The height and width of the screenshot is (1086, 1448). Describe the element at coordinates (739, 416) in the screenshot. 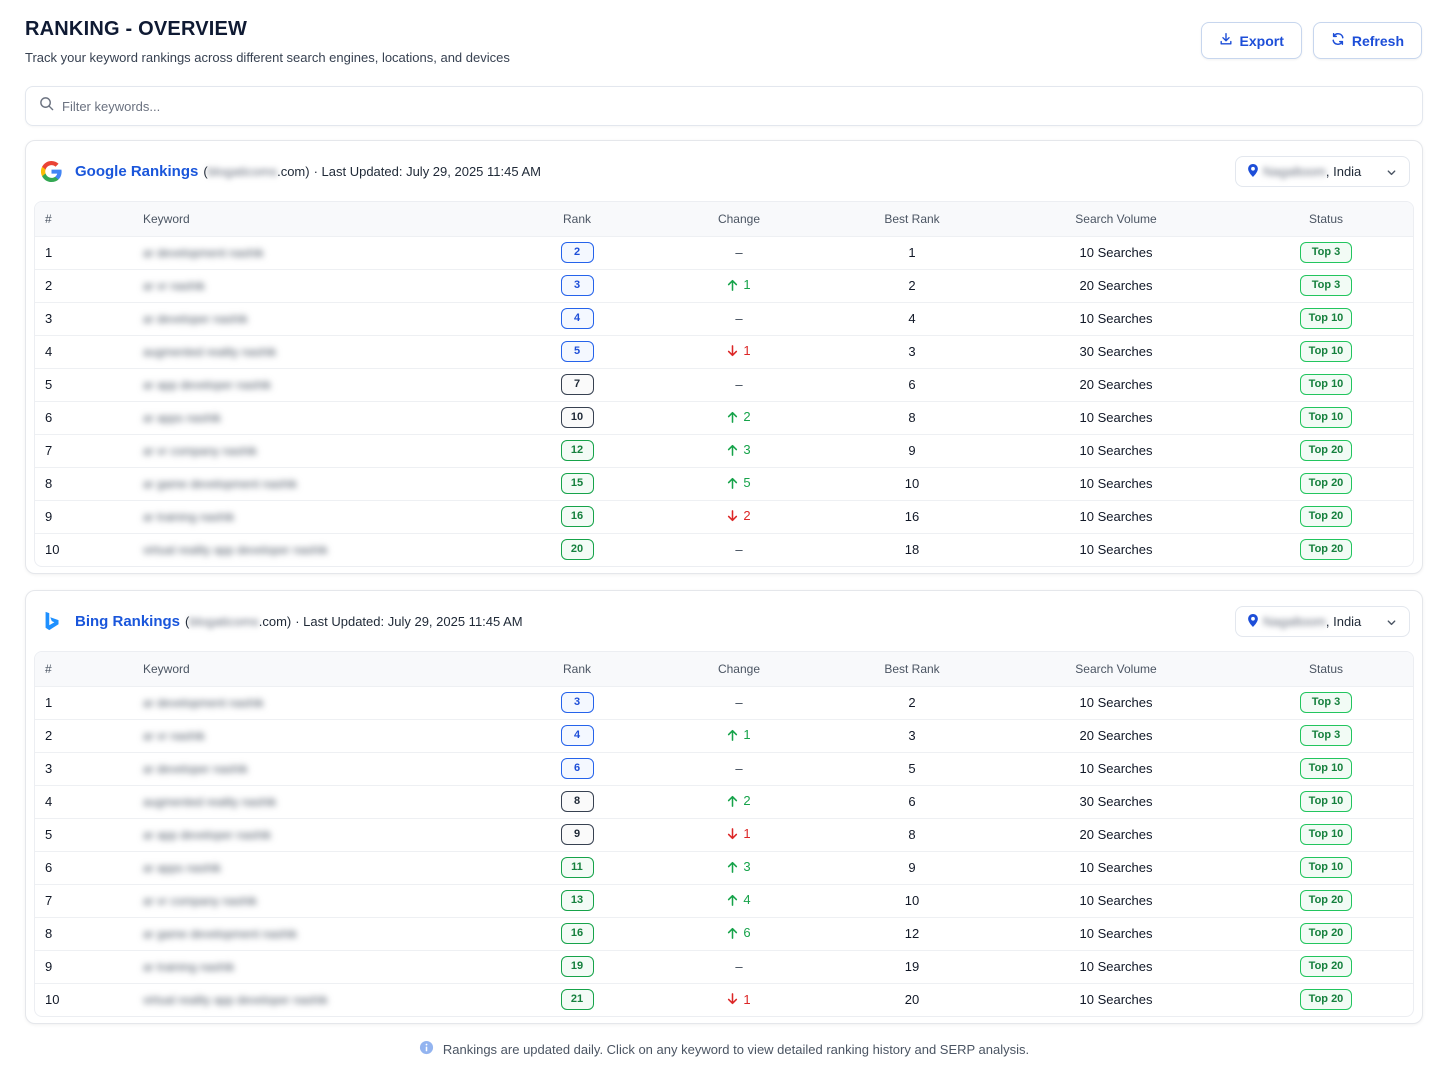

I see `change-value: 2` at that location.